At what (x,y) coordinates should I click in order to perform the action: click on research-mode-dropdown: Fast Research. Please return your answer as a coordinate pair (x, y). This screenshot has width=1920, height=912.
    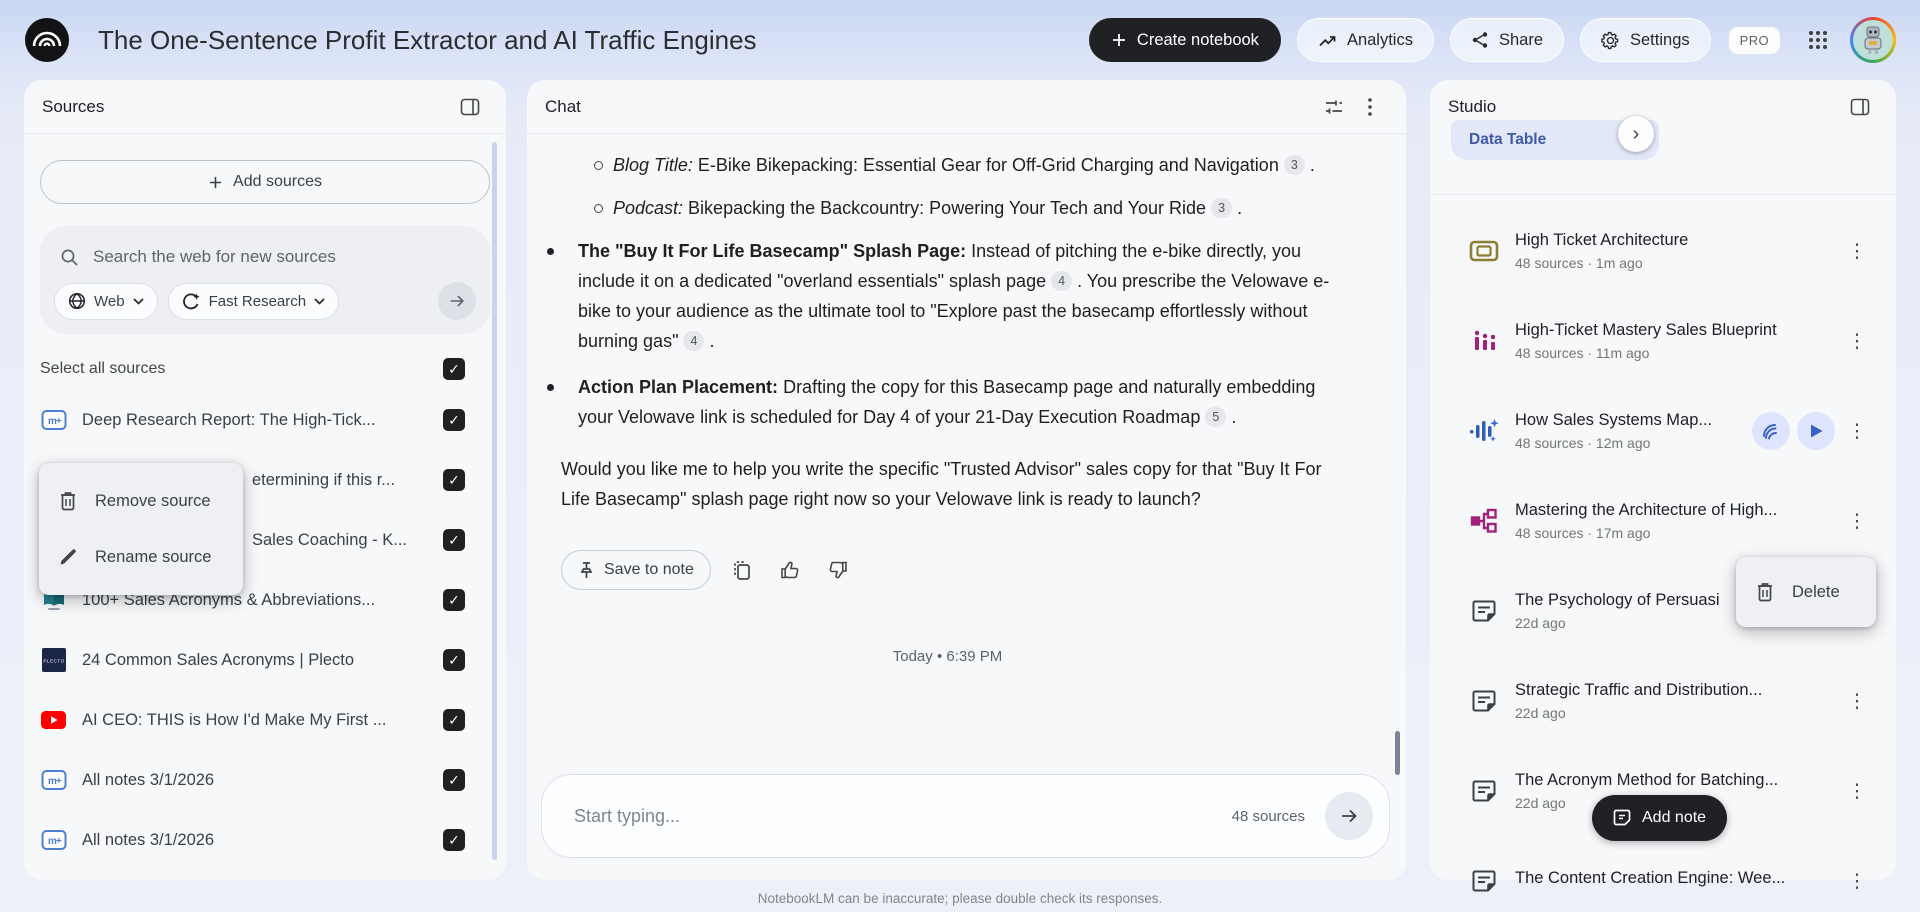
    Looking at the image, I should click on (253, 301).